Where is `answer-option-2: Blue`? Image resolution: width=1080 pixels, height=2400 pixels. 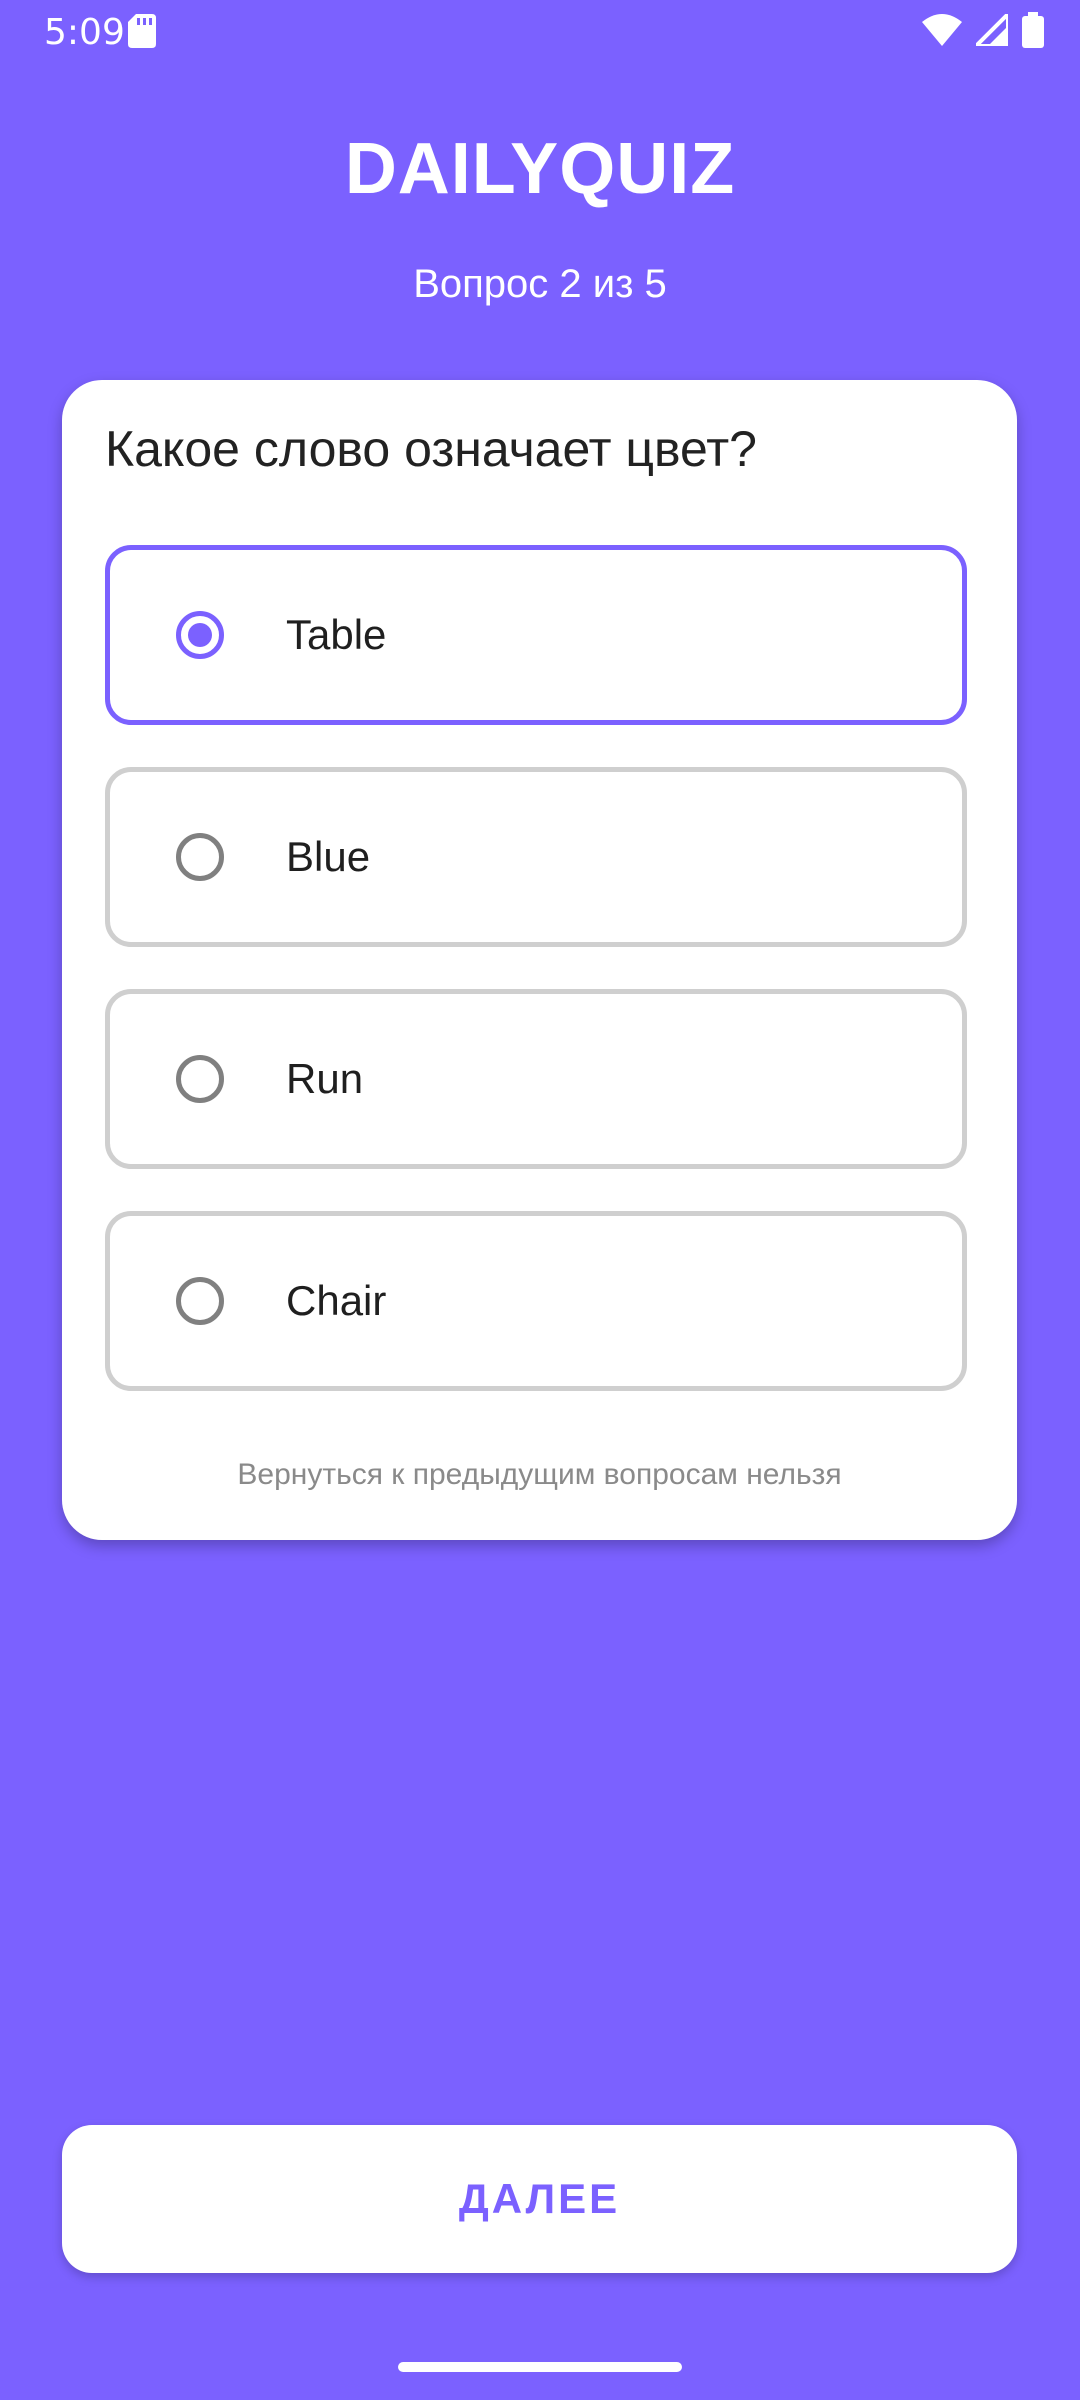 answer-option-2: Blue is located at coordinates (536, 857).